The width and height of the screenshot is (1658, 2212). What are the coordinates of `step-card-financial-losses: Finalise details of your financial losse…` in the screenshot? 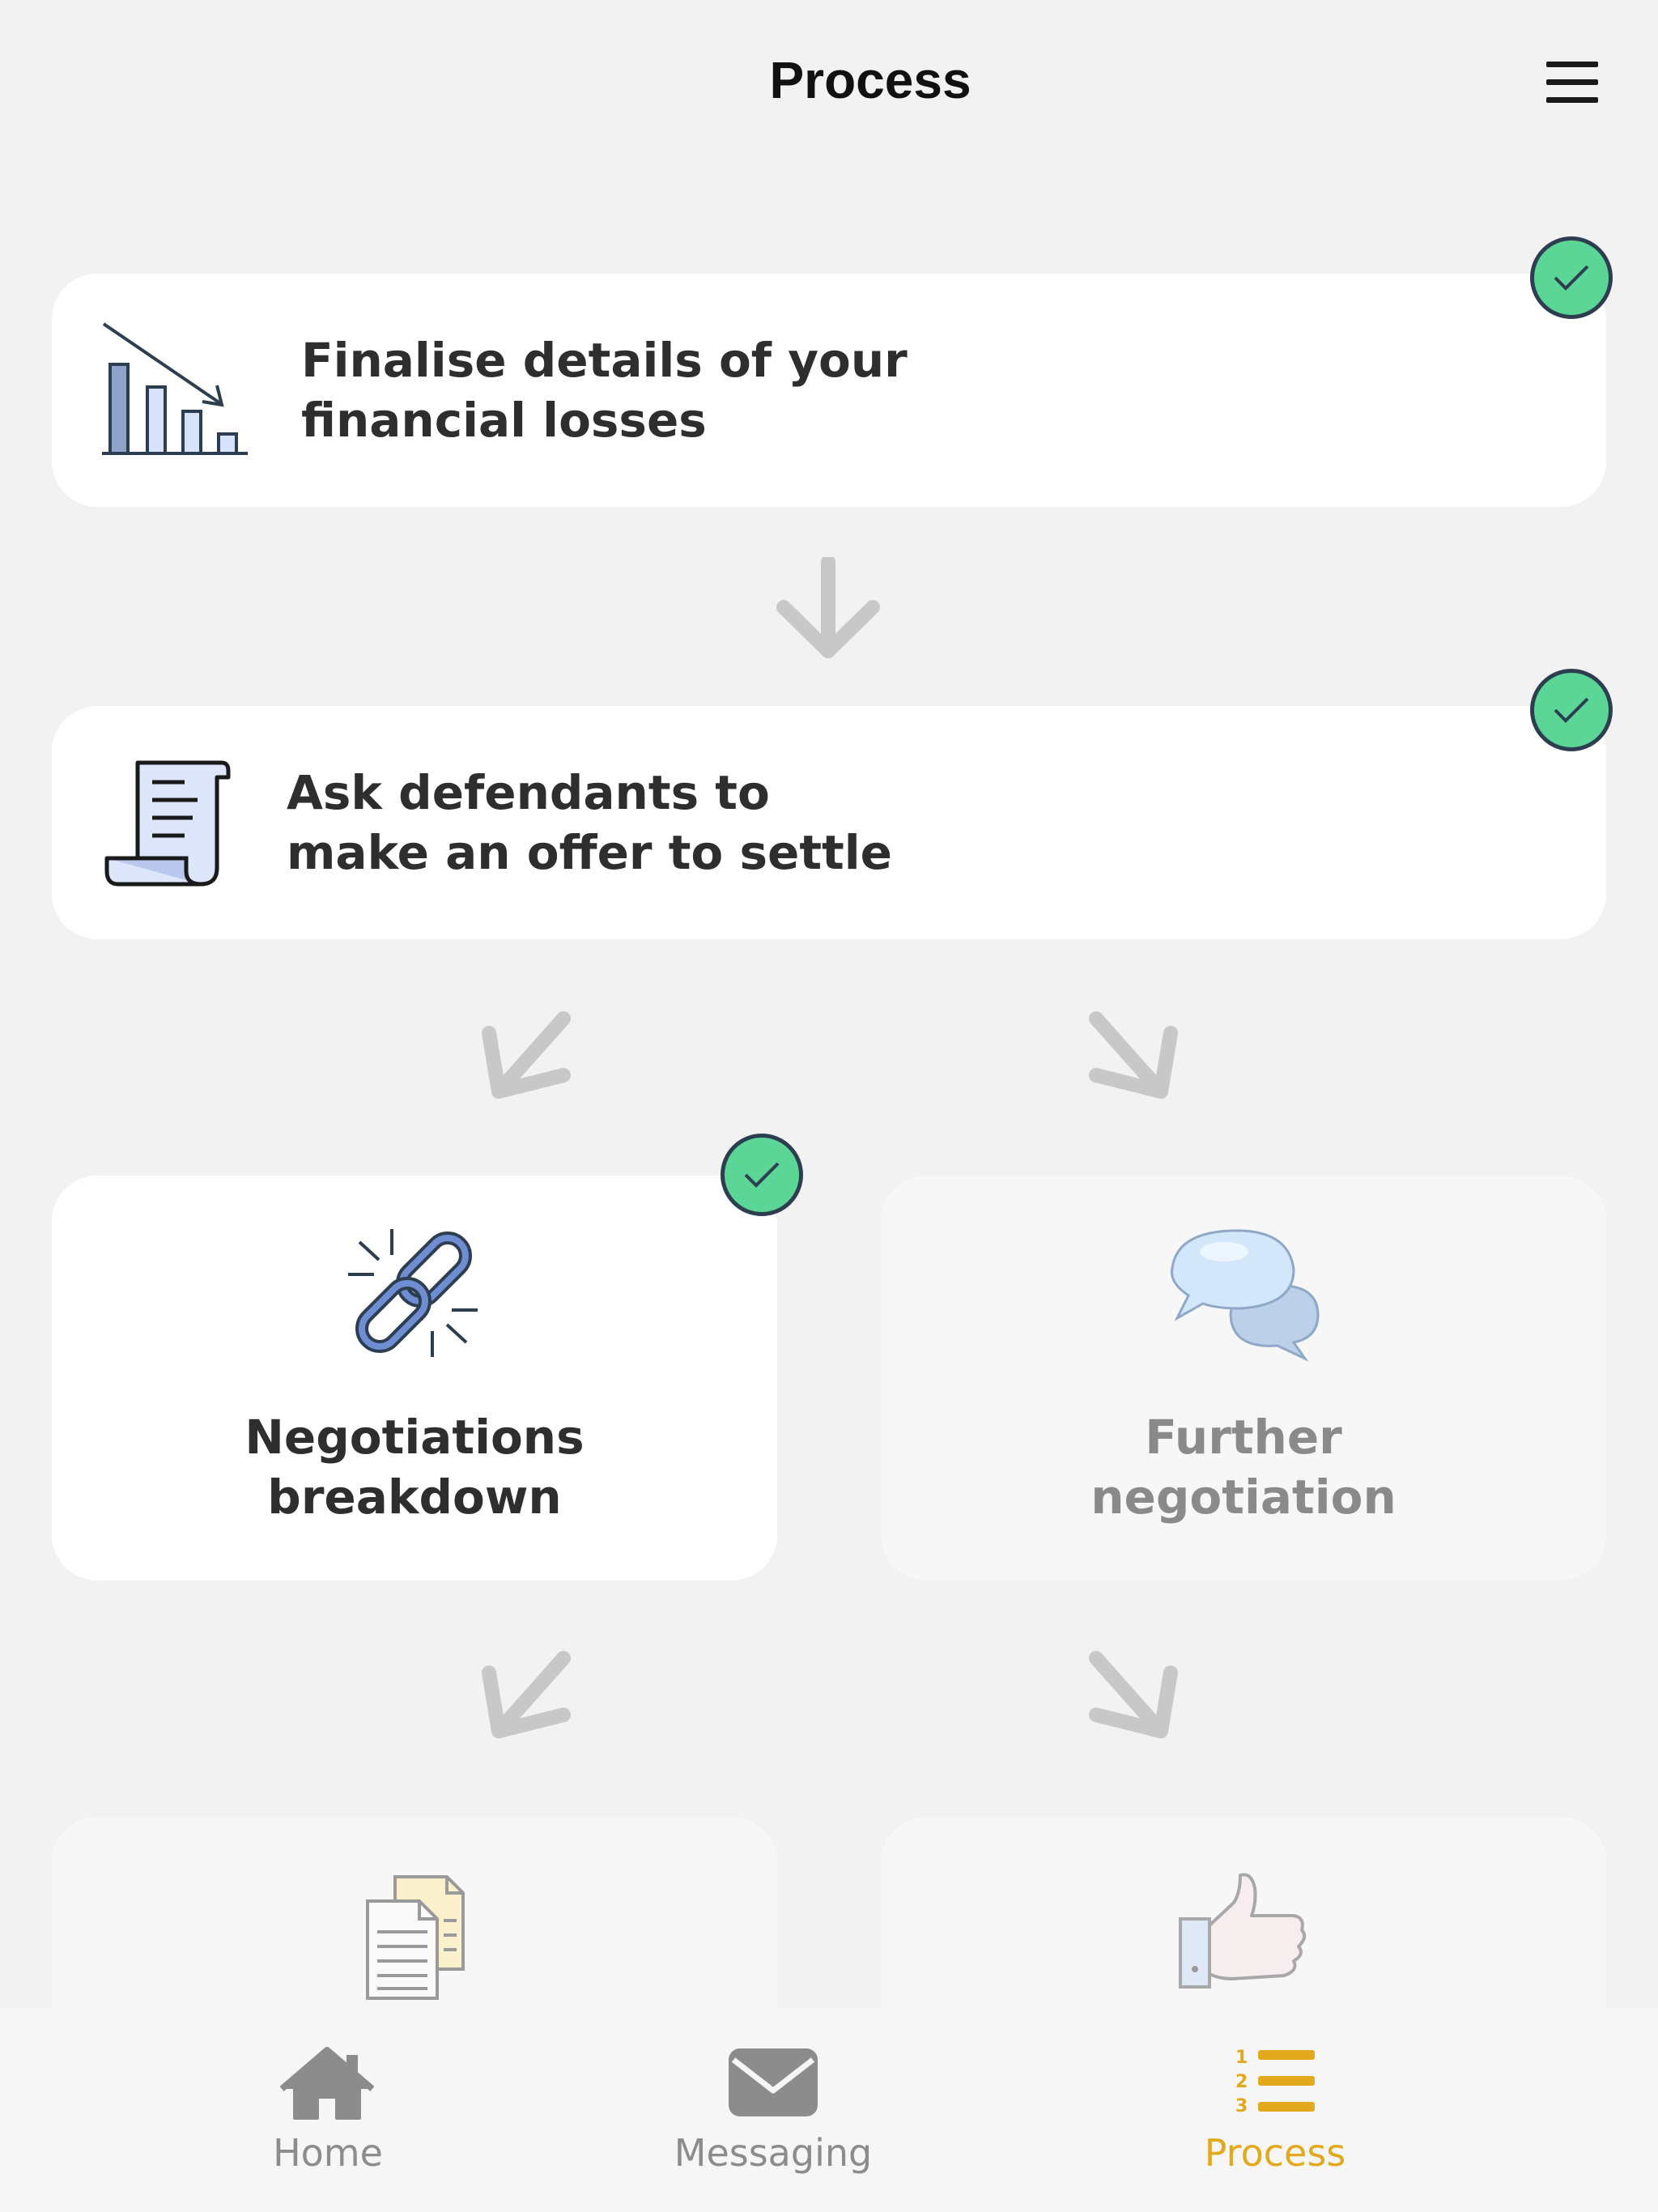 It's located at (829, 391).